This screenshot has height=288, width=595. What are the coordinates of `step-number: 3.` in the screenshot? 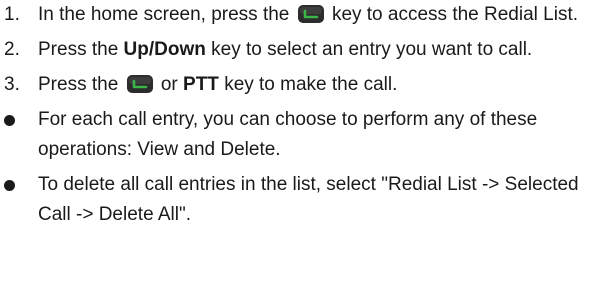 It's located at (12, 84).